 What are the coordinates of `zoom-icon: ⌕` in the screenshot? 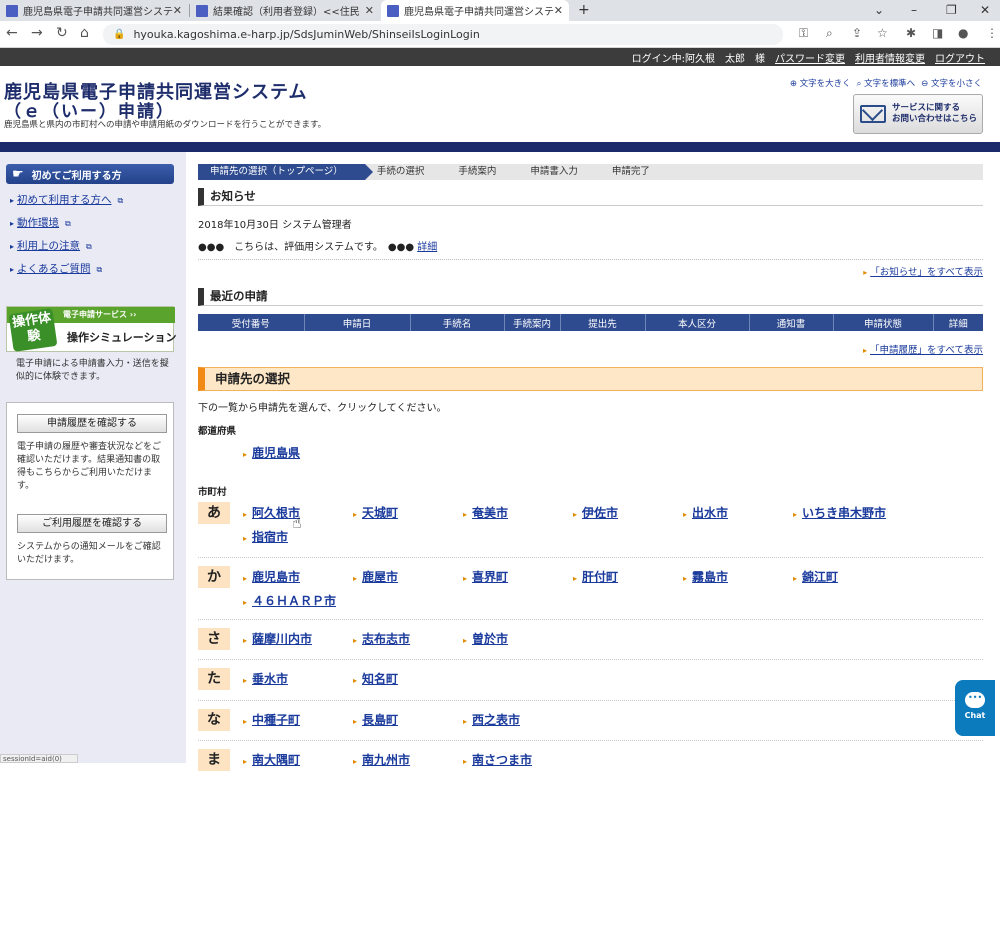 It's located at (829, 33).